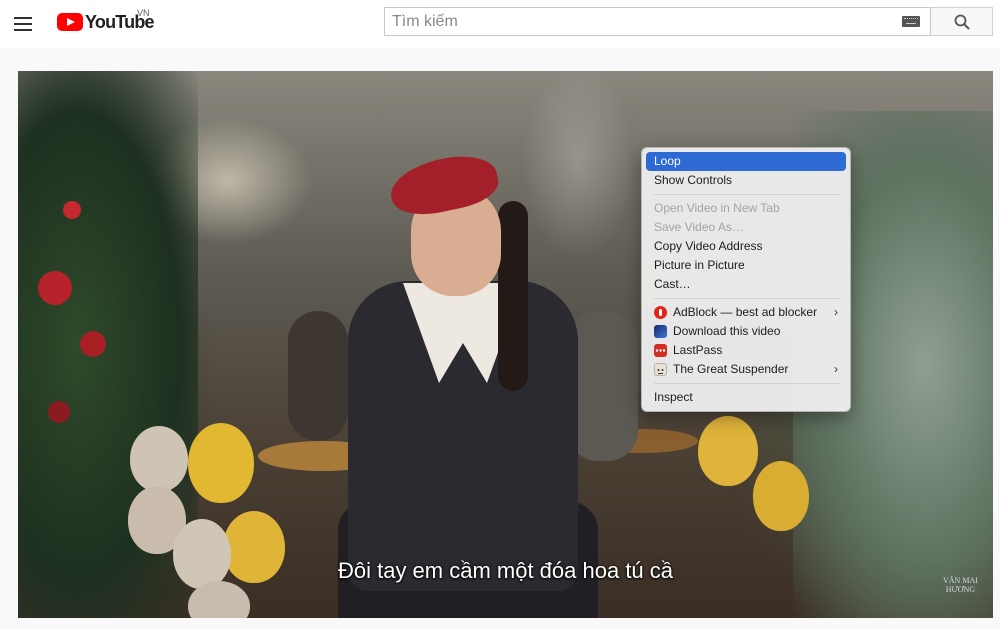 The image size is (1000, 629). I want to click on great-suspender-icon, so click(660, 369).